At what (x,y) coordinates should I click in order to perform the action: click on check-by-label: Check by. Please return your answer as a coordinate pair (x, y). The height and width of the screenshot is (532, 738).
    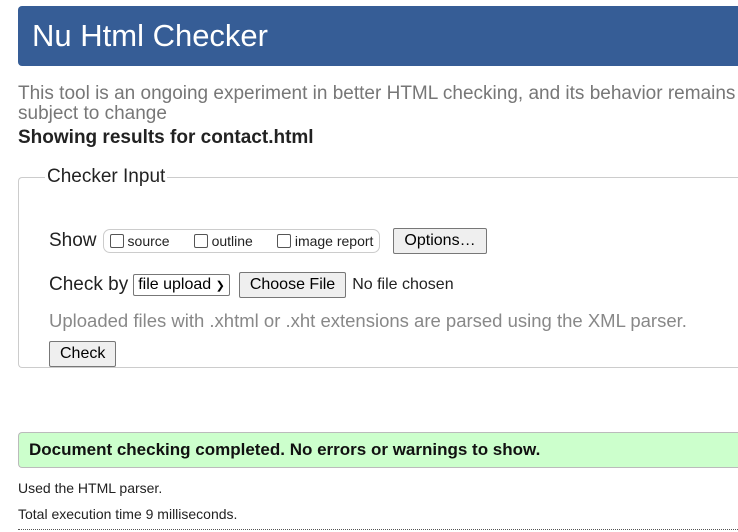
    Looking at the image, I should click on (89, 284).